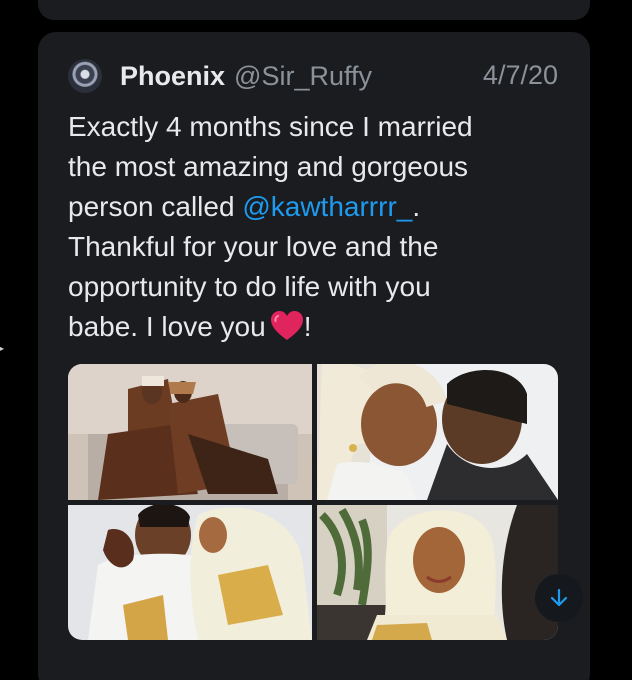 This screenshot has height=680, width=632. I want to click on tweet-line-1: Exactly 4 months since I married, so click(270, 126).